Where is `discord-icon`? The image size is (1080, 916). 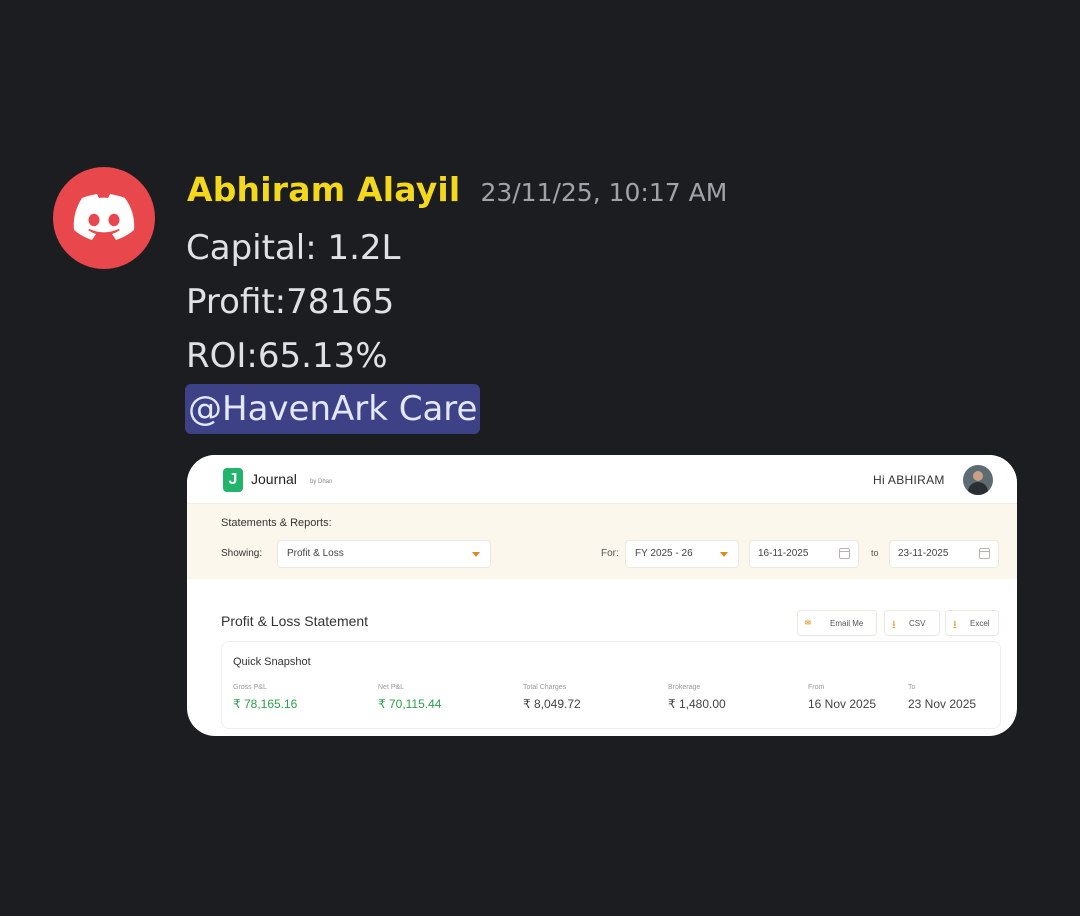 discord-icon is located at coordinates (104, 217).